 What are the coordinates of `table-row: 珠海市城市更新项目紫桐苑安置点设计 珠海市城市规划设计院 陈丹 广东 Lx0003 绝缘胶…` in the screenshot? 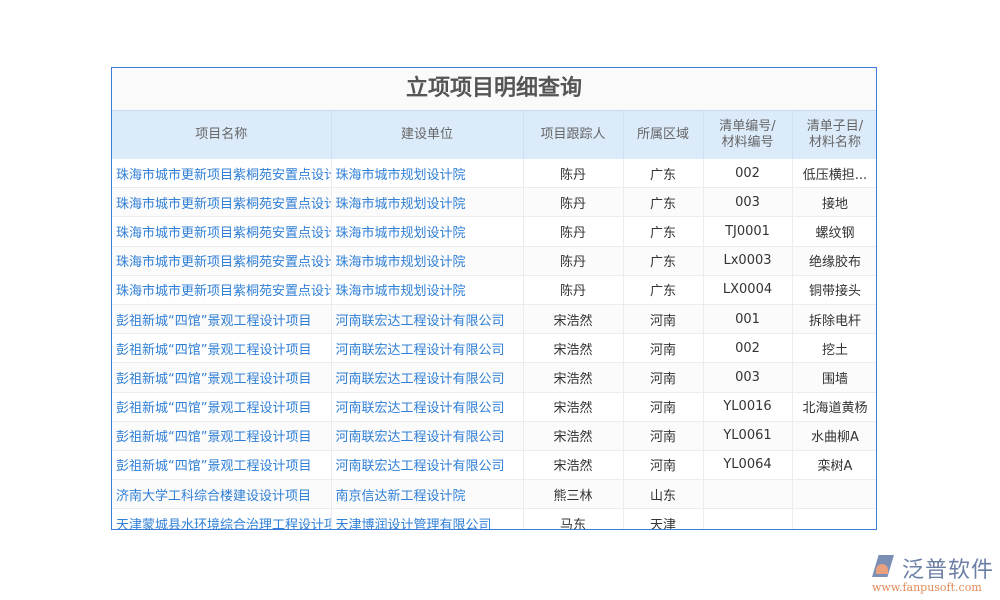 It's located at (494, 261).